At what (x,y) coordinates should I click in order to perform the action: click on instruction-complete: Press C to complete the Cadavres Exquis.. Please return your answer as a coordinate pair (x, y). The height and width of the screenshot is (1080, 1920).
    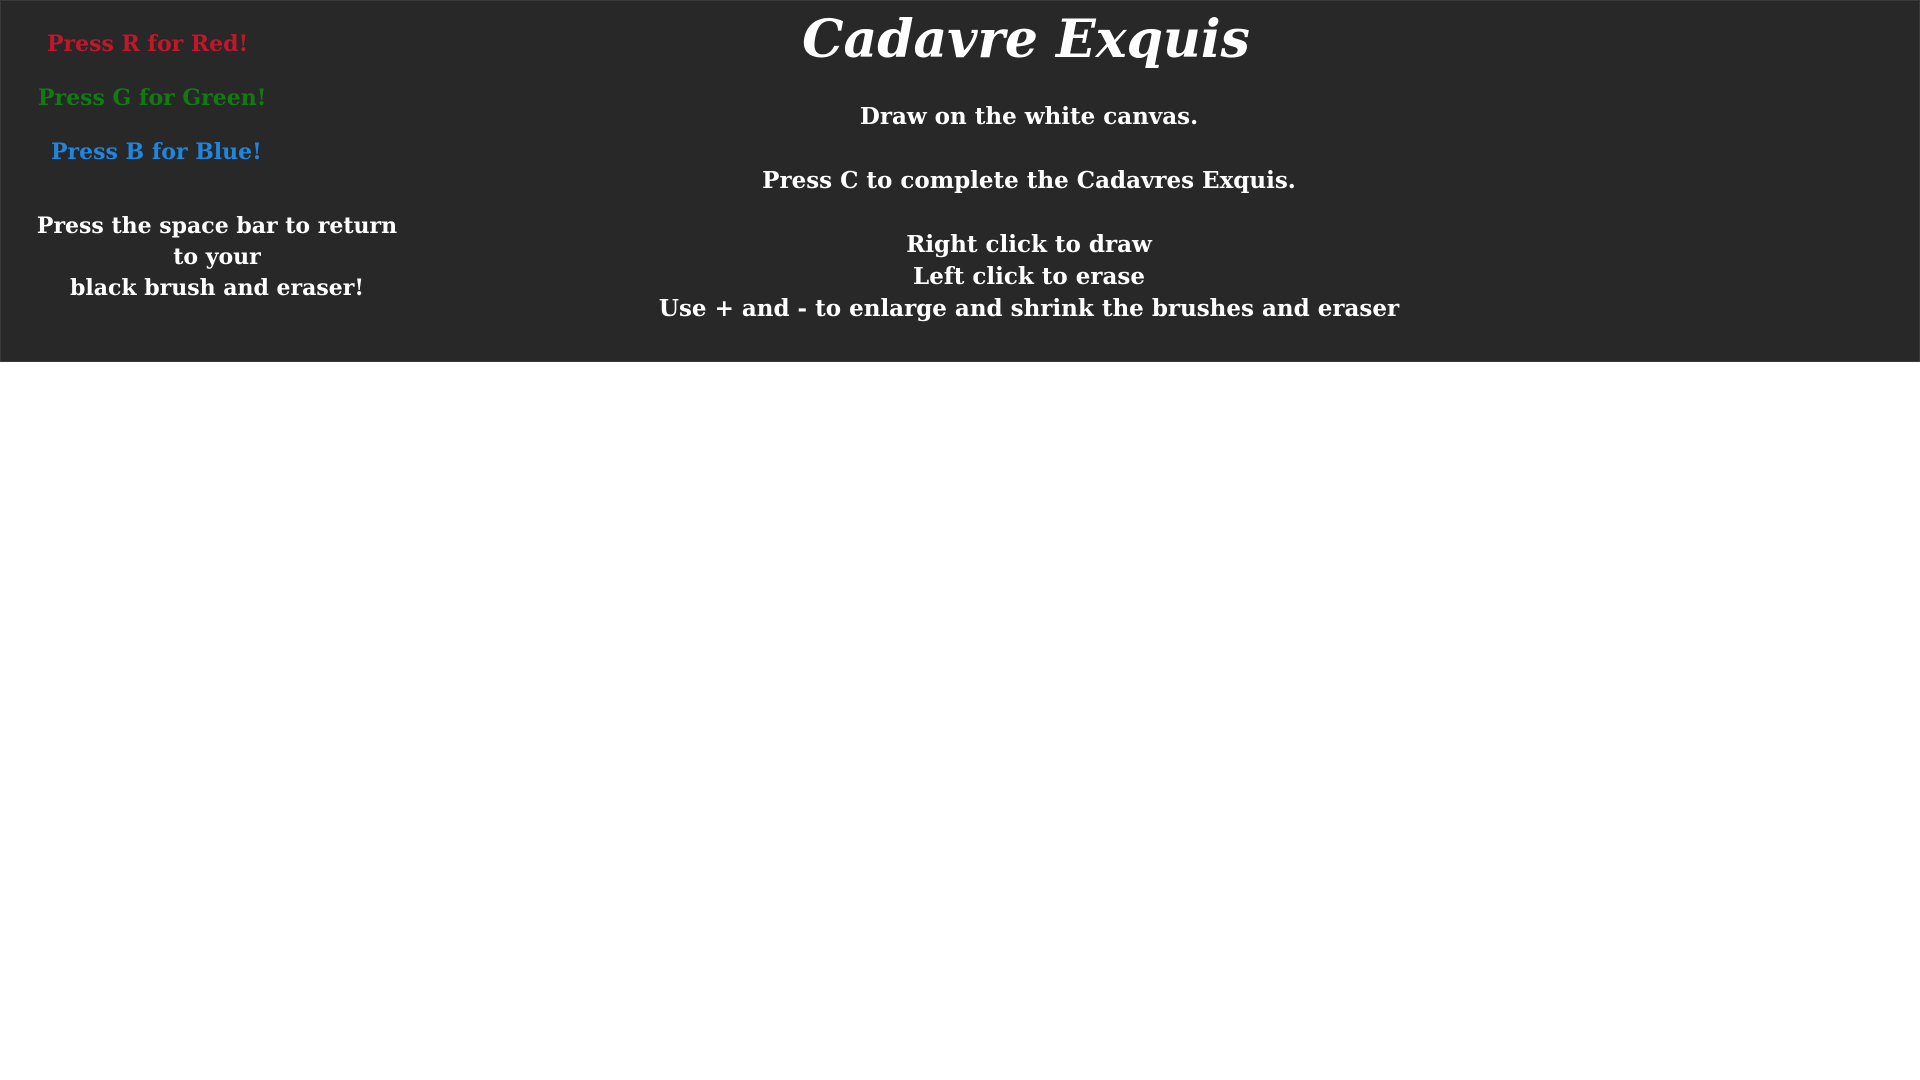
    Looking at the image, I should click on (1029, 180).